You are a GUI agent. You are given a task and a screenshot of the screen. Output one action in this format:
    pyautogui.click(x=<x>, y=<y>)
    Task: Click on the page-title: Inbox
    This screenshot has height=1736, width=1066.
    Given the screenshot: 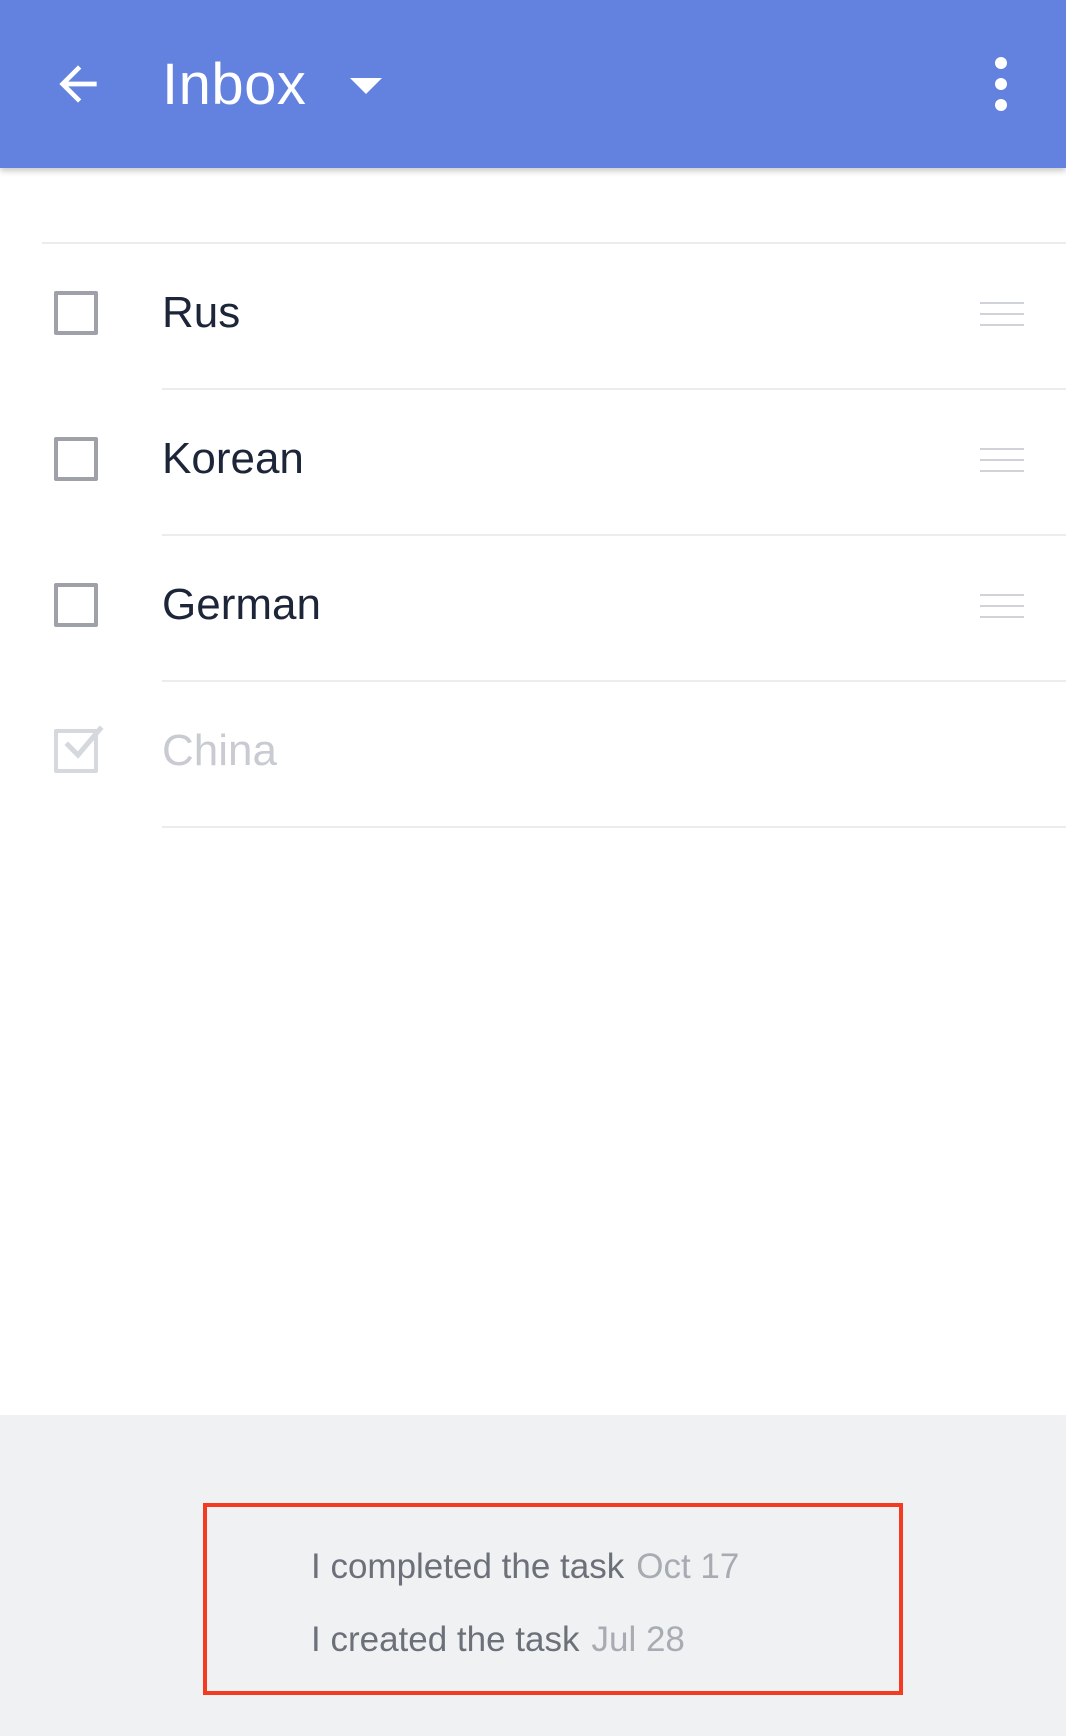 What is the action you would take?
    pyautogui.click(x=234, y=84)
    